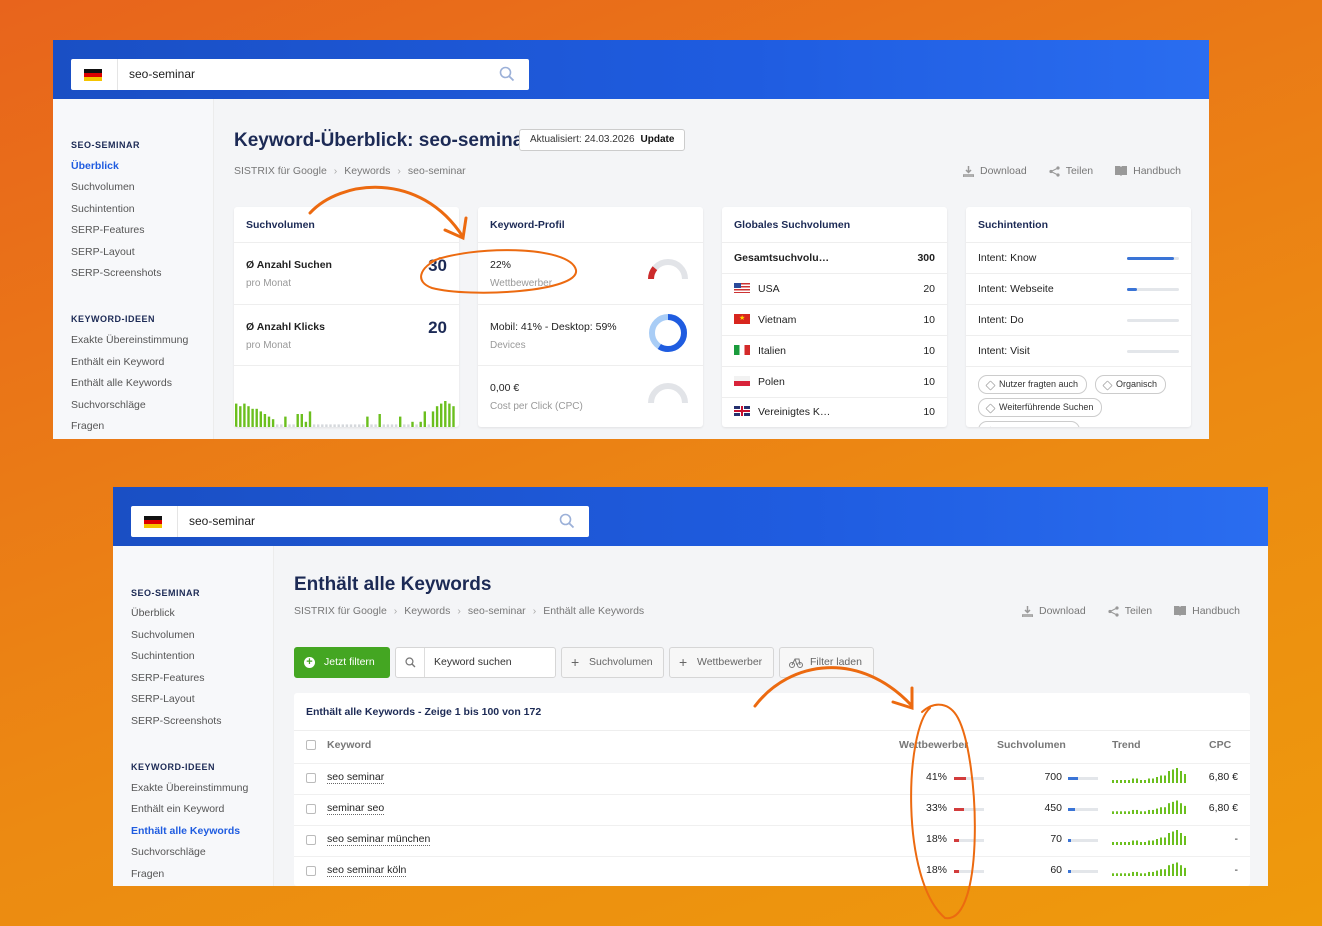 The image size is (1322, 926). I want to click on serp-chip: Organisch, so click(1131, 384).